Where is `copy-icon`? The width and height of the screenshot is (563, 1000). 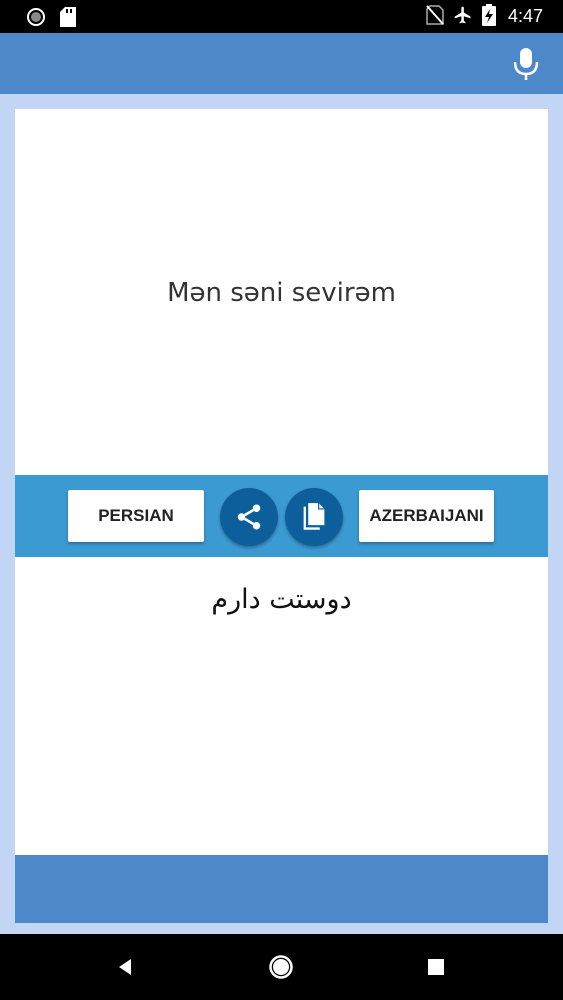 copy-icon is located at coordinates (314, 516).